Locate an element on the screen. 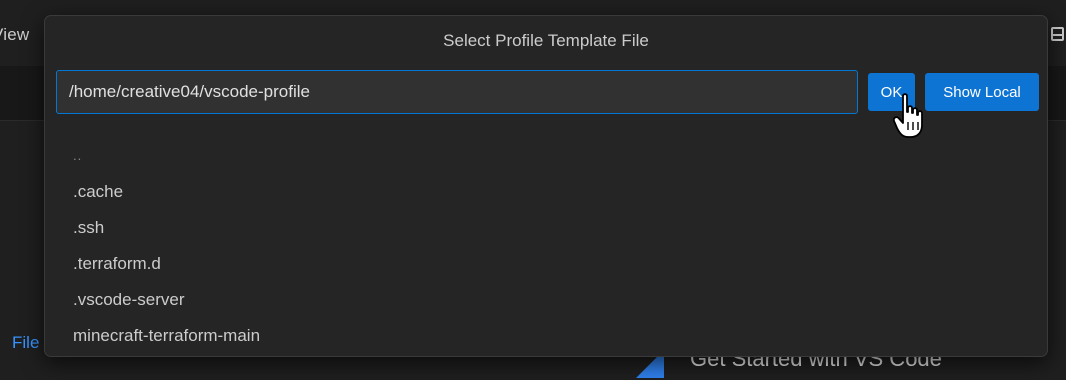 The width and height of the screenshot is (1066, 380). show-local-button: Show Local is located at coordinates (982, 92).